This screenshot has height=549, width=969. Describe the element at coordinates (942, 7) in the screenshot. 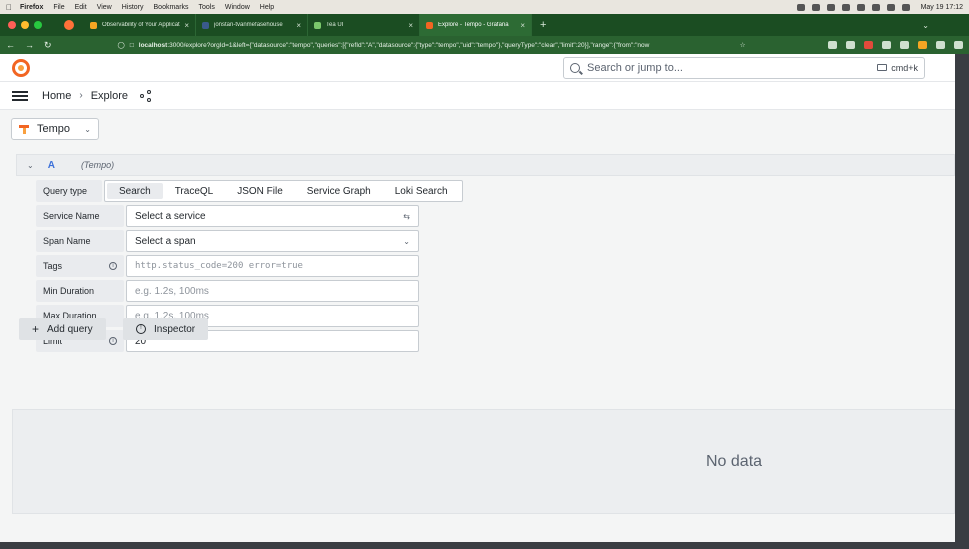

I see `menubar-clock: May 19 17:12` at that location.